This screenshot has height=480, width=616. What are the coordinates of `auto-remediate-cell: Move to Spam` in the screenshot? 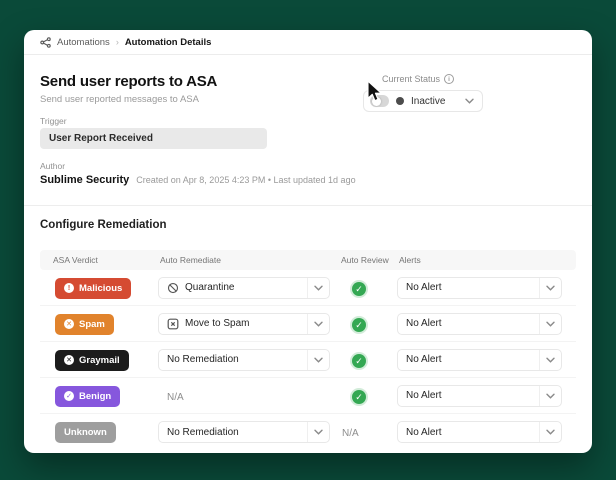 It's located at (249, 323).